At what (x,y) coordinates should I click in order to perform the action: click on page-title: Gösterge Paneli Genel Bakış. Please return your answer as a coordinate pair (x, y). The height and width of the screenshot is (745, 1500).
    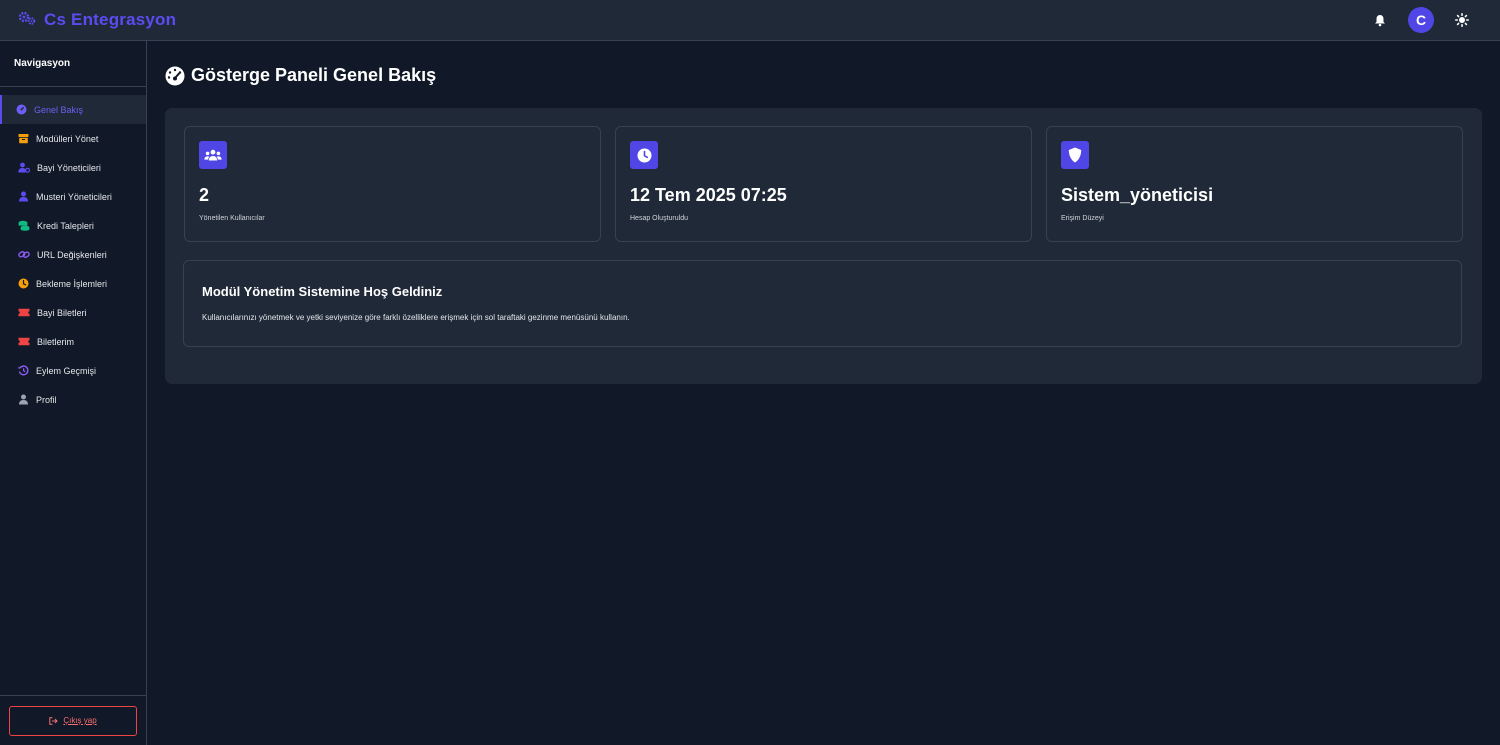
    Looking at the image, I should click on (300, 75).